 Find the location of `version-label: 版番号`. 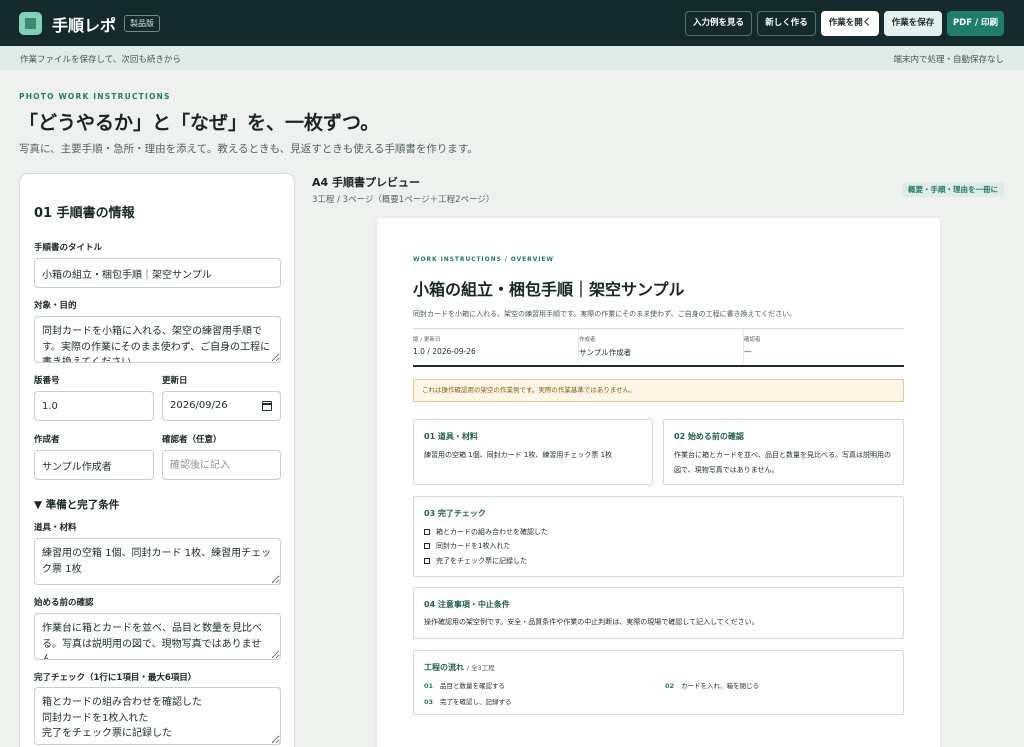

version-label: 版番号 is located at coordinates (47, 381).